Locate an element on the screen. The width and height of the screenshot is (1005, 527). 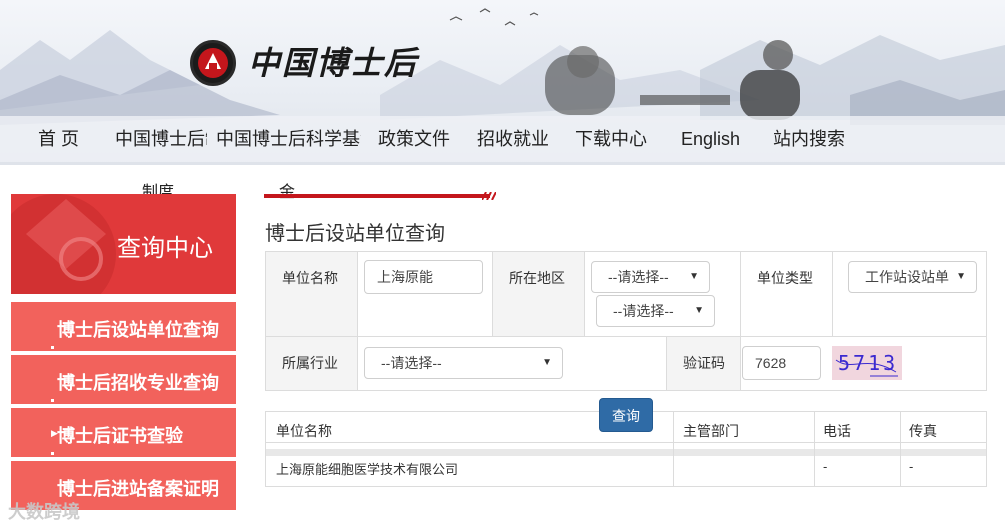
sidebar-title: 查询中心 is located at coordinates (165, 248).